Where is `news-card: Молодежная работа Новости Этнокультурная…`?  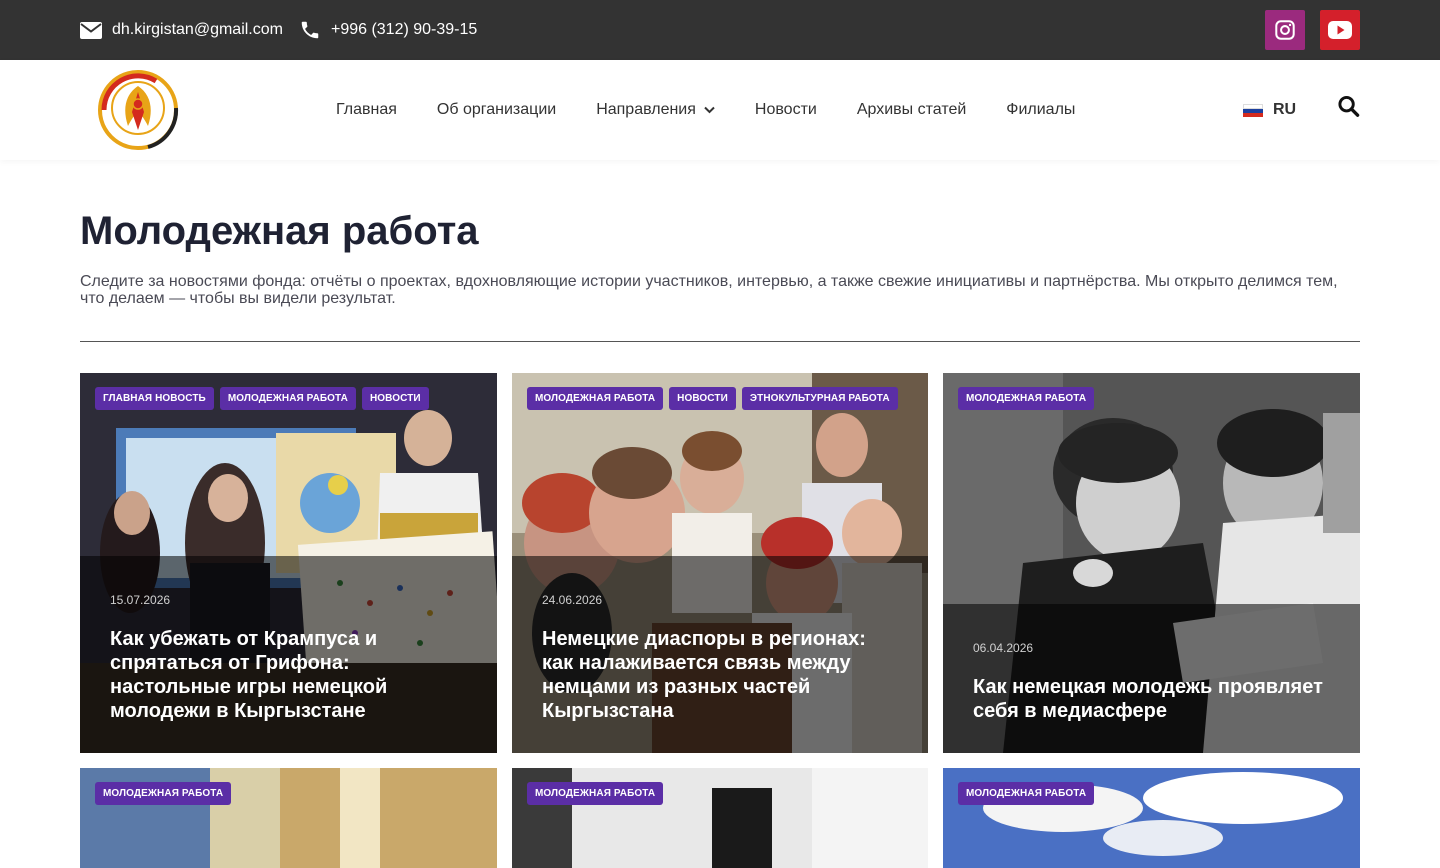
news-card: Молодежная работа Новости Этнокультурная… is located at coordinates (720, 563).